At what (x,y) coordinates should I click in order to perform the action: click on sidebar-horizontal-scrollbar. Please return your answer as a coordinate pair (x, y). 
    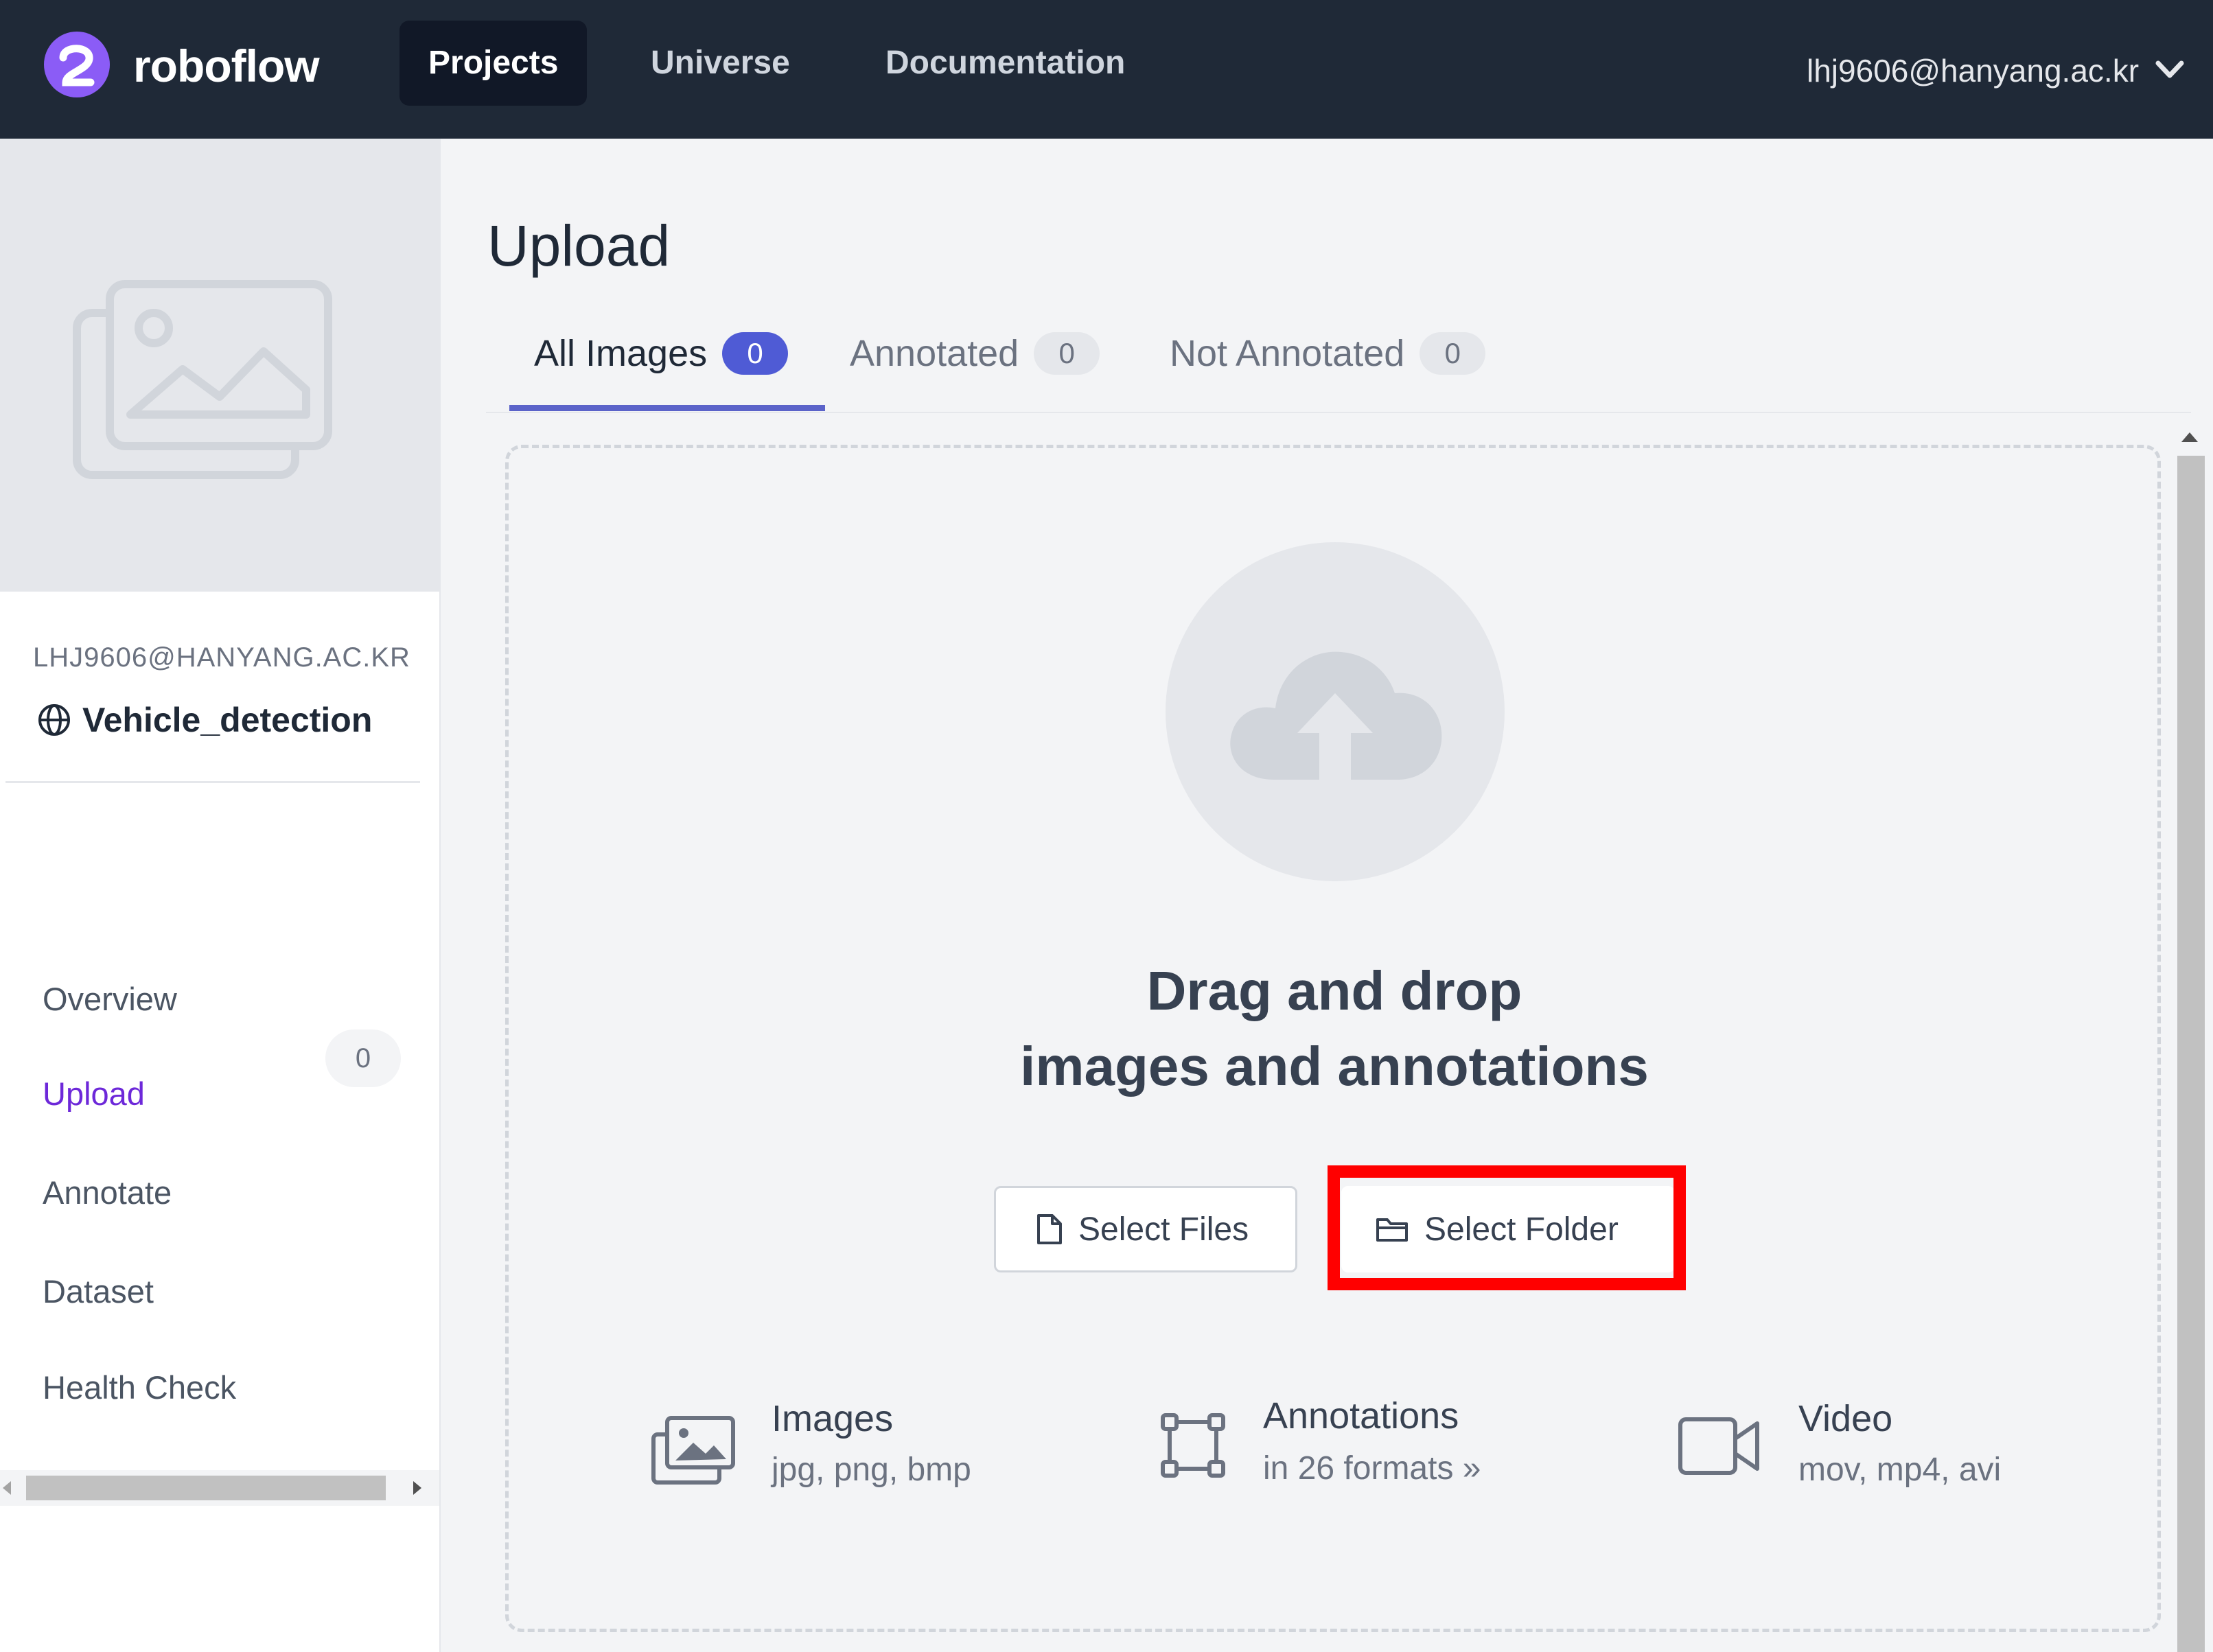
    Looking at the image, I should click on (219, 1488).